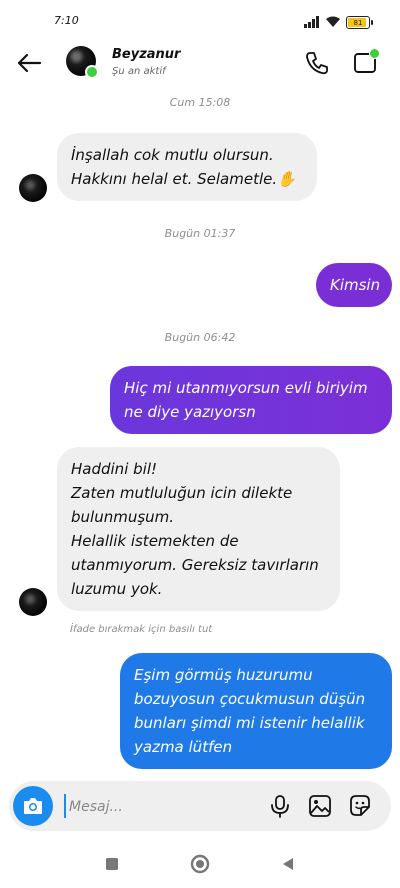  I want to click on phone-call-button, so click(317, 63).